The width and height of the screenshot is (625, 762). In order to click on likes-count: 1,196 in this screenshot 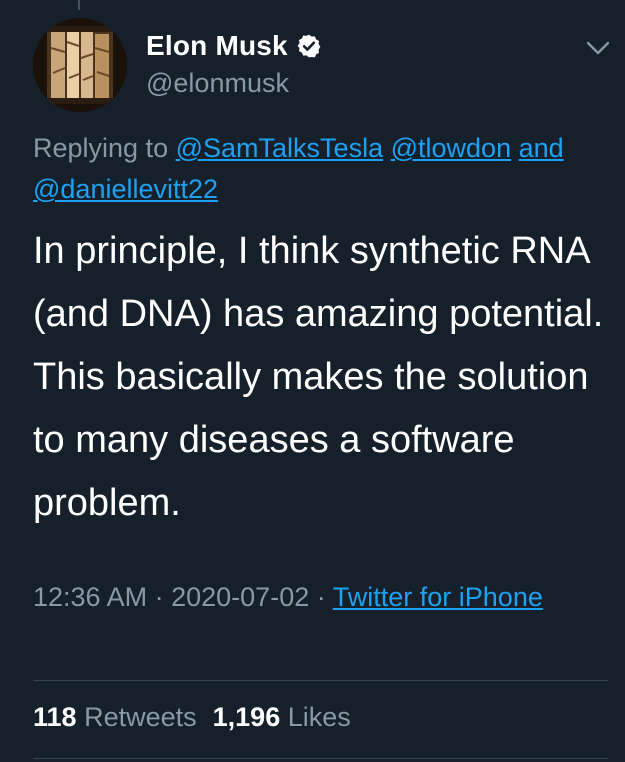, I will do `click(246, 717)`.